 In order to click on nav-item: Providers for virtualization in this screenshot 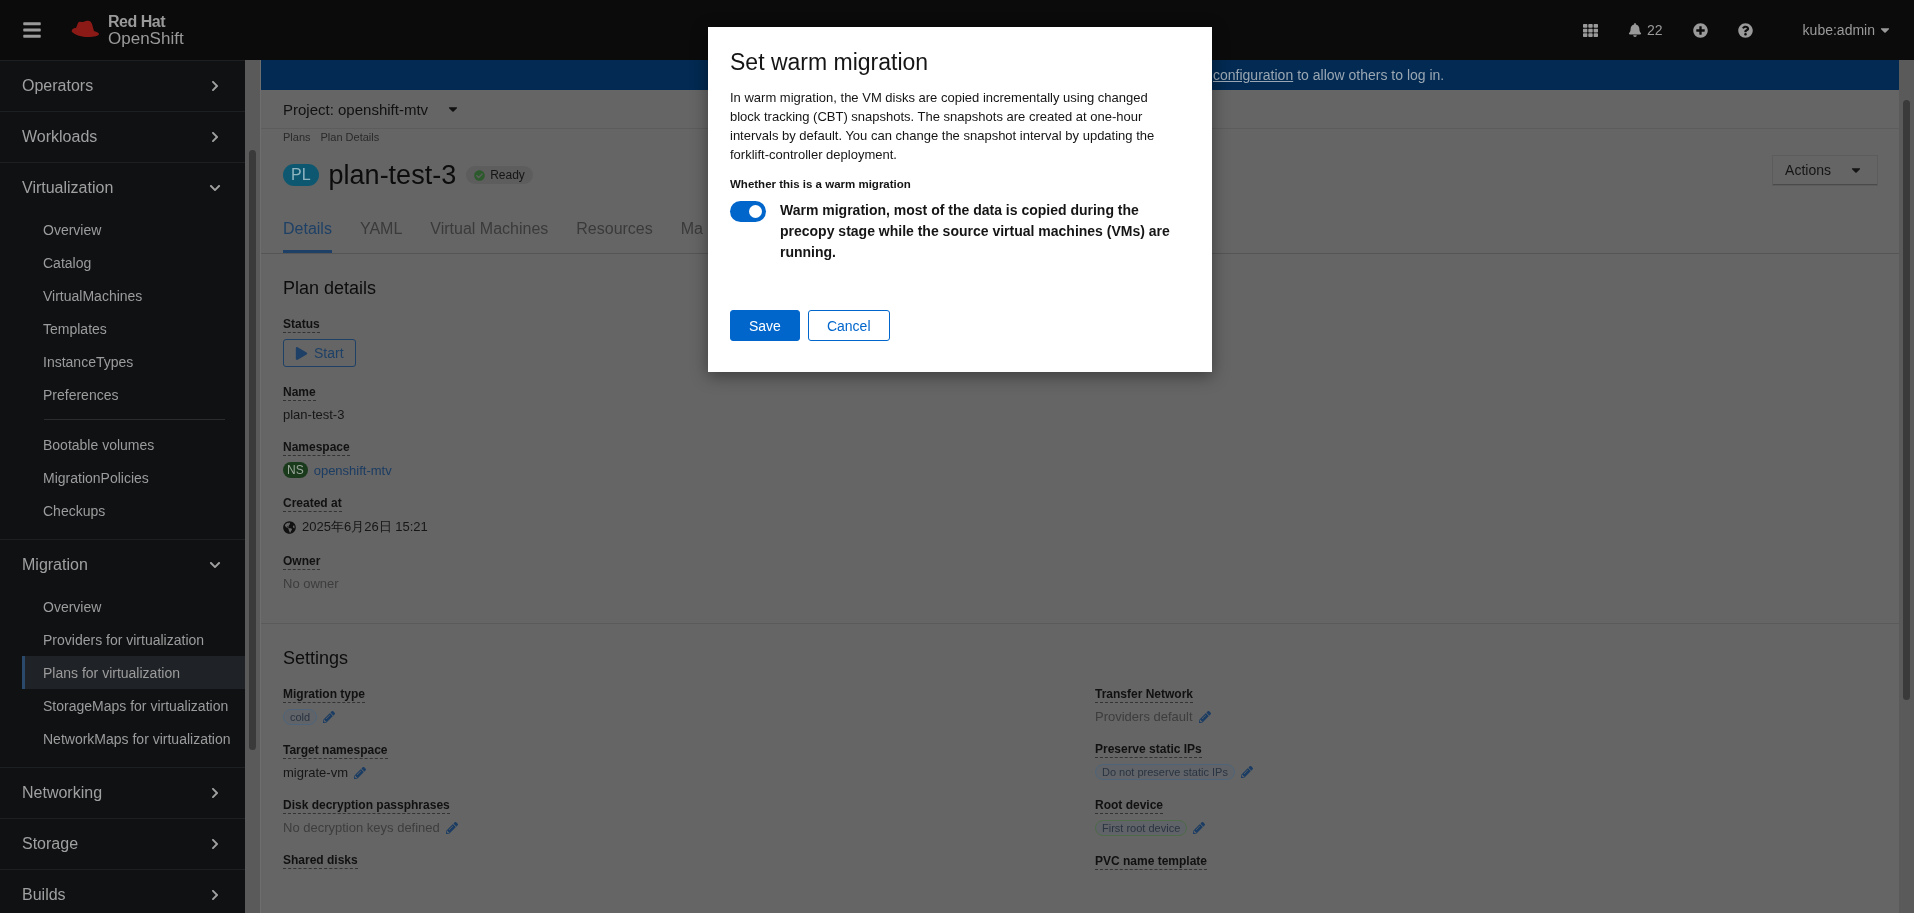, I will do `click(133, 639)`.